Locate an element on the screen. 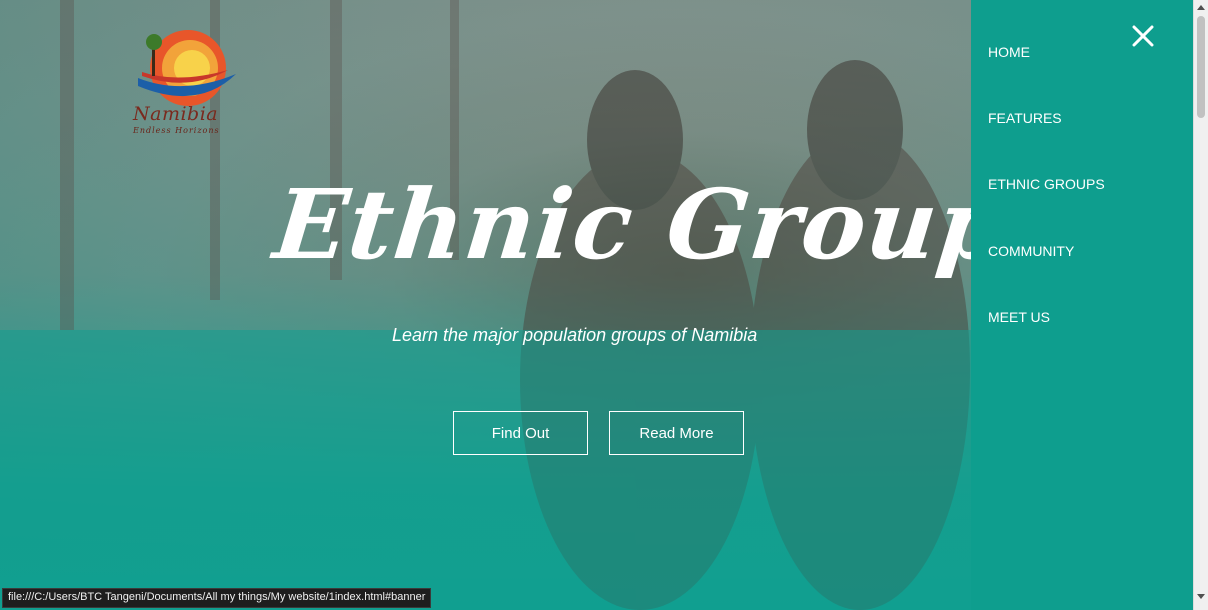 Image resolution: width=1208 pixels, height=610 pixels. menu-item-home: HOME is located at coordinates (1009, 52).